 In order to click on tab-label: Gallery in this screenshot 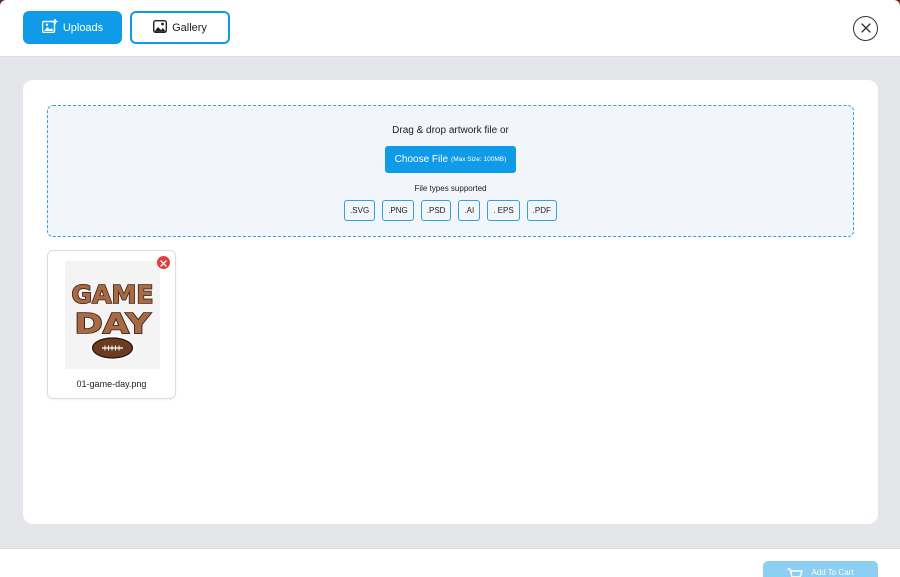, I will do `click(189, 27)`.